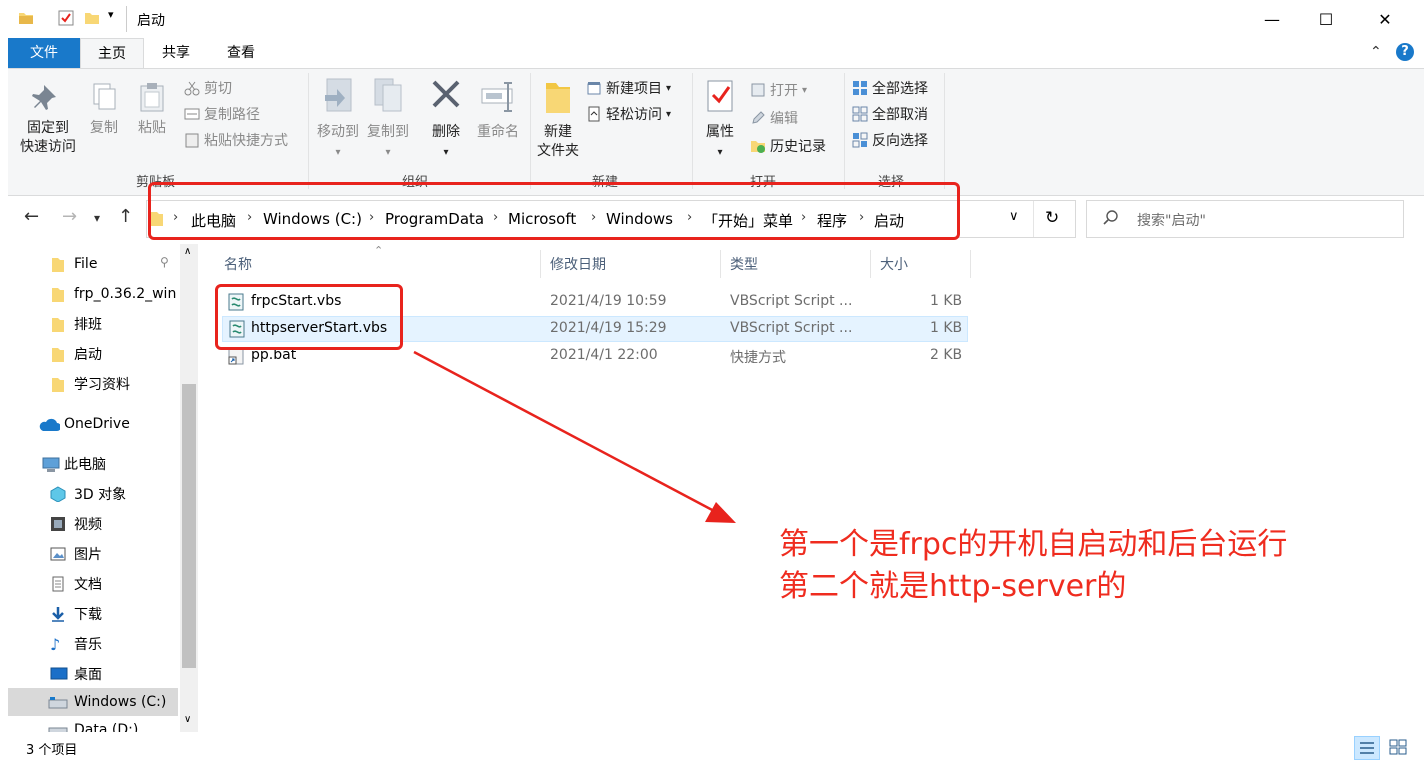  Describe the element at coordinates (574, 436) in the screenshot. I see `annotation-arrow` at that location.